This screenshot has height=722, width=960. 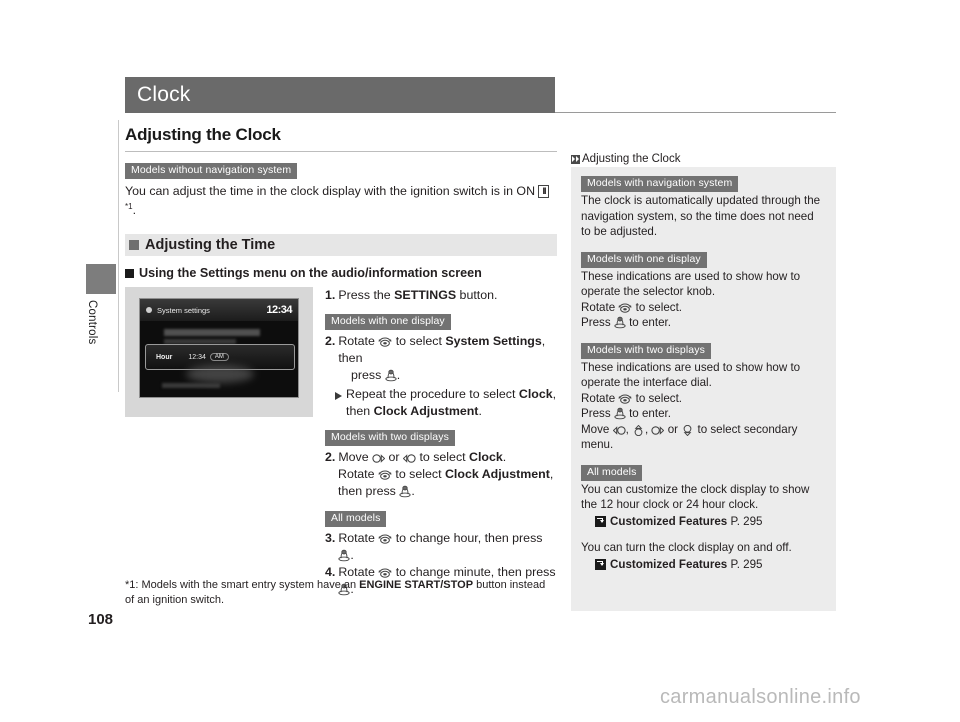 What do you see at coordinates (416, 585) in the screenshot?
I see `engine-start-stop-label: ENGINE START/STOP` at bounding box center [416, 585].